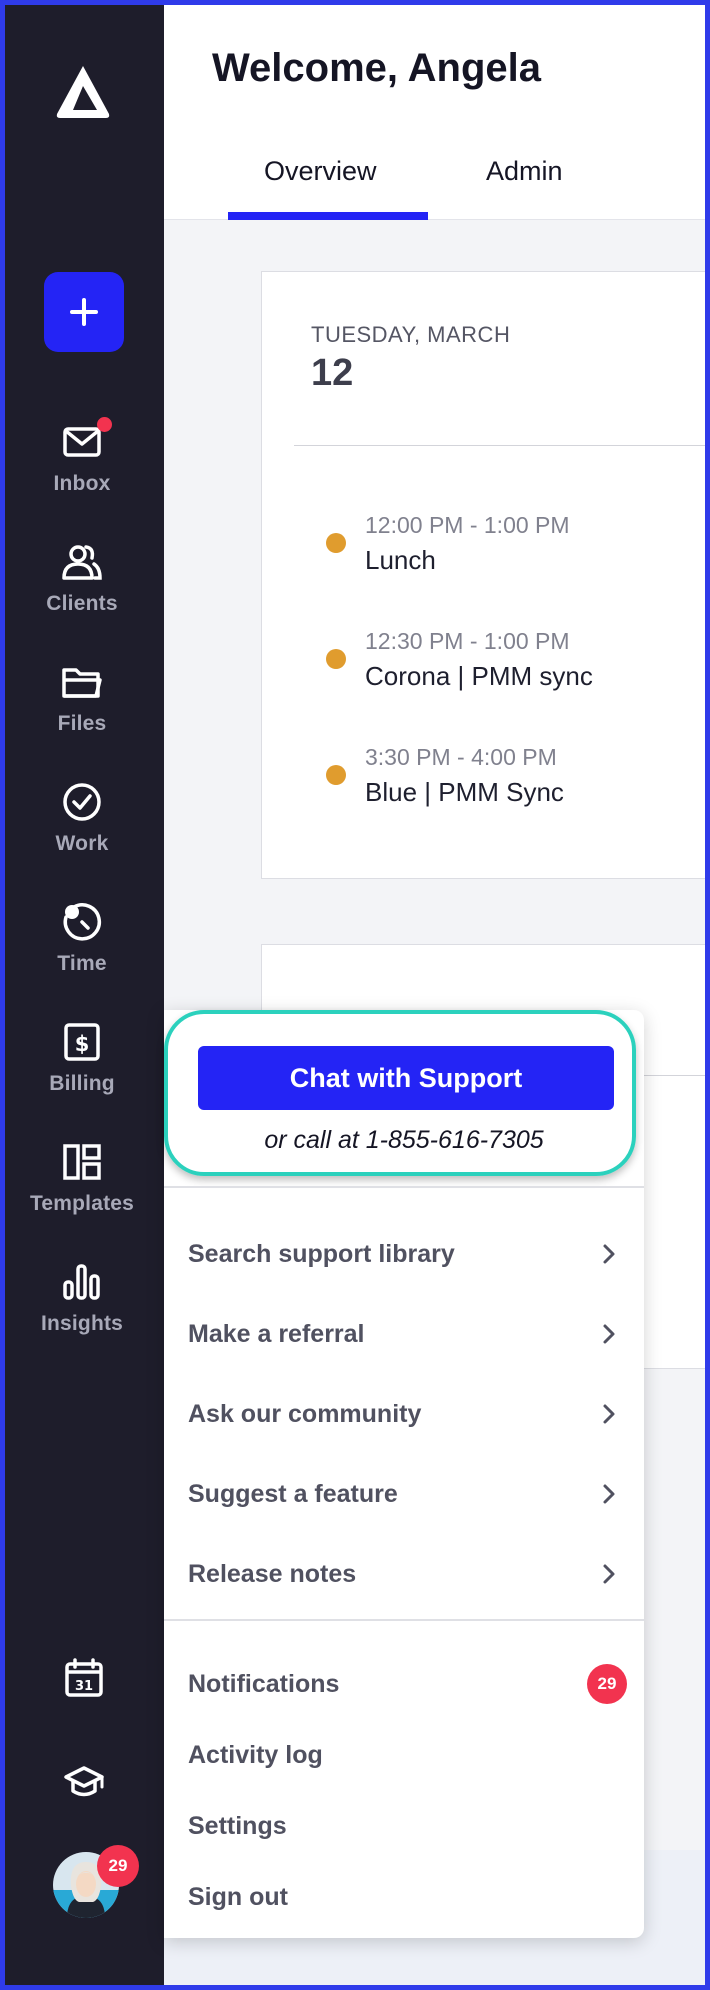  Describe the element at coordinates (84, 1782) in the screenshot. I see `graduation-cap-icon` at that location.